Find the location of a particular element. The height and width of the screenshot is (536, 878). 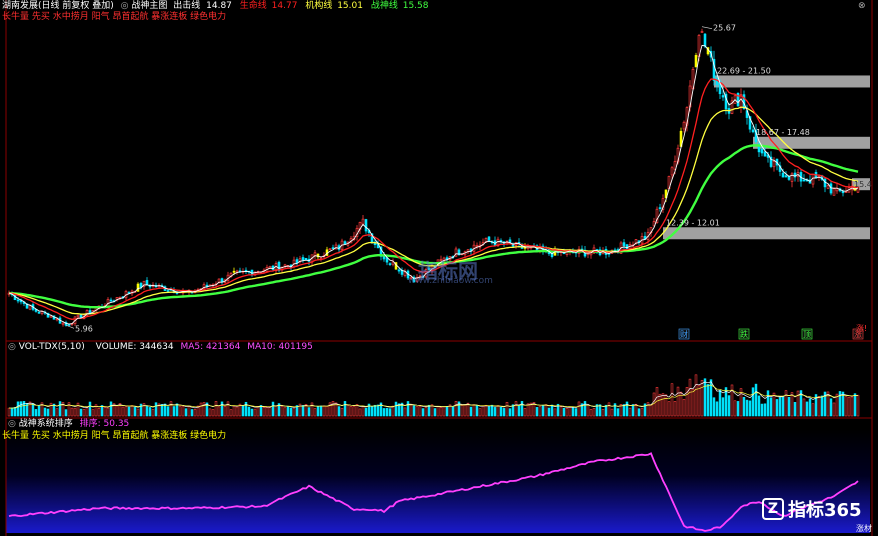

brand-icon: Z is located at coordinates (773, 509).